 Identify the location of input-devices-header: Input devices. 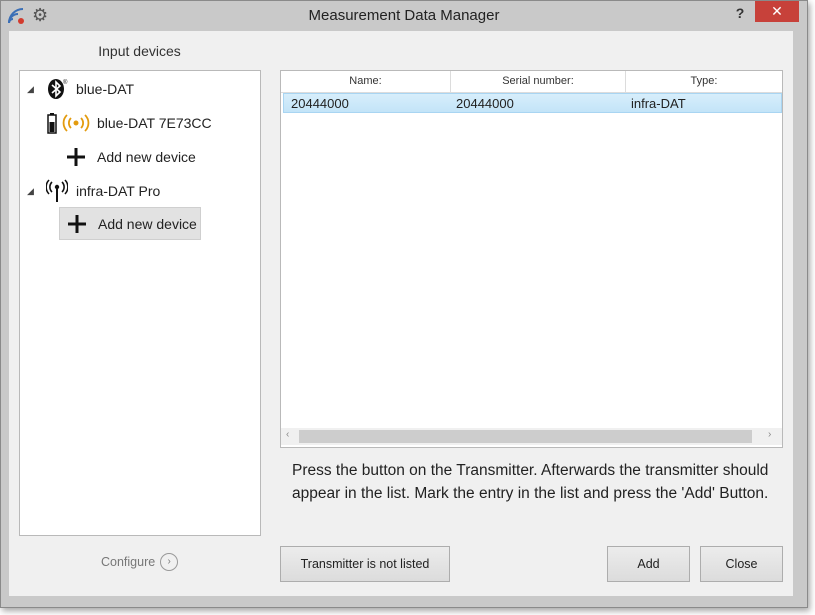
(139, 51).